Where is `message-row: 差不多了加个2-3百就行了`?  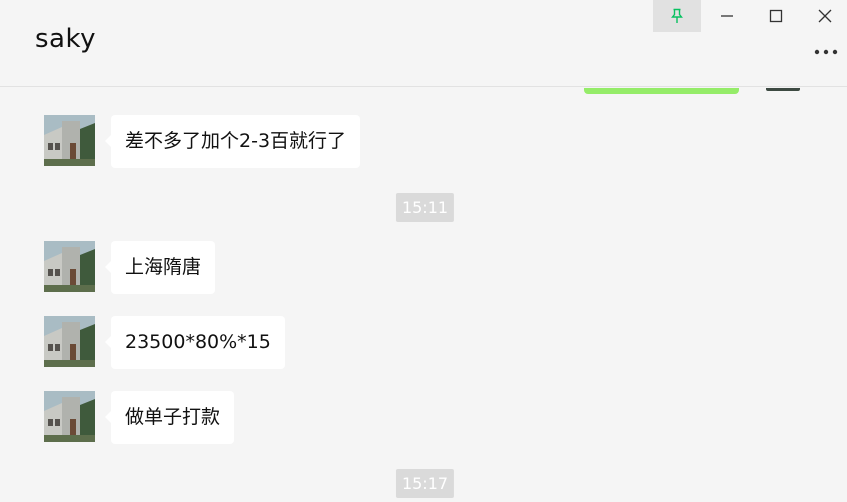
message-row: 差不多了加个2-3百就行了 is located at coordinates (202, 141).